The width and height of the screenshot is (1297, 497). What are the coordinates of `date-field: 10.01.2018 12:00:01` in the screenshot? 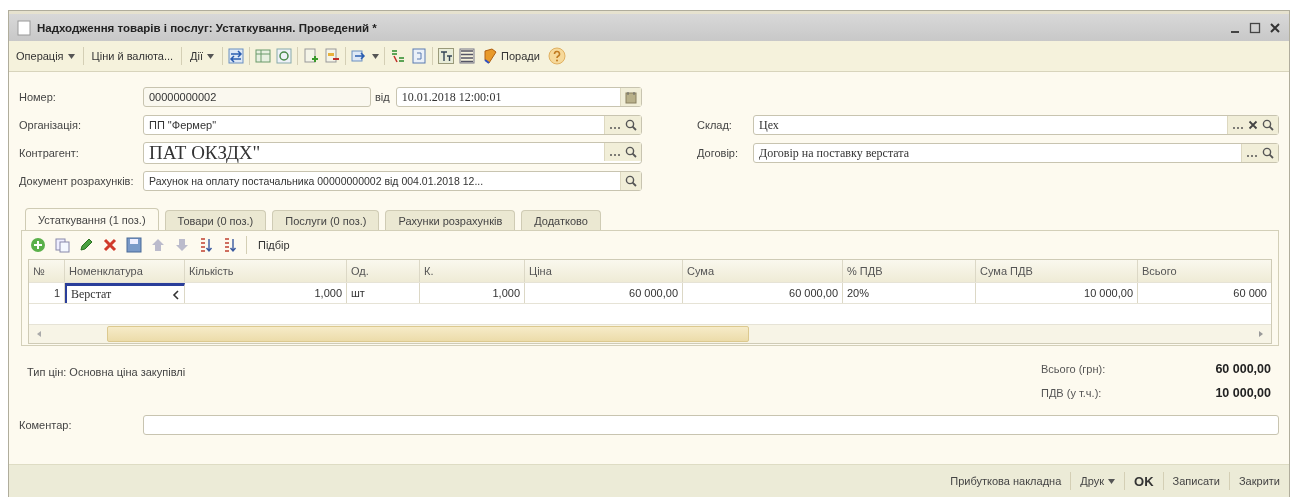 It's located at (518, 97).